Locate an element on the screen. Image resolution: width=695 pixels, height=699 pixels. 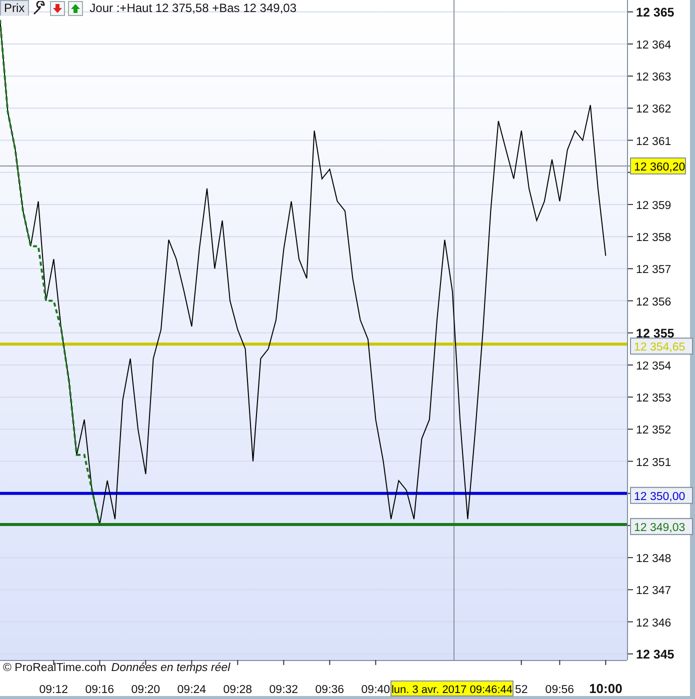
price-tab: Prix is located at coordinates (14, 8).